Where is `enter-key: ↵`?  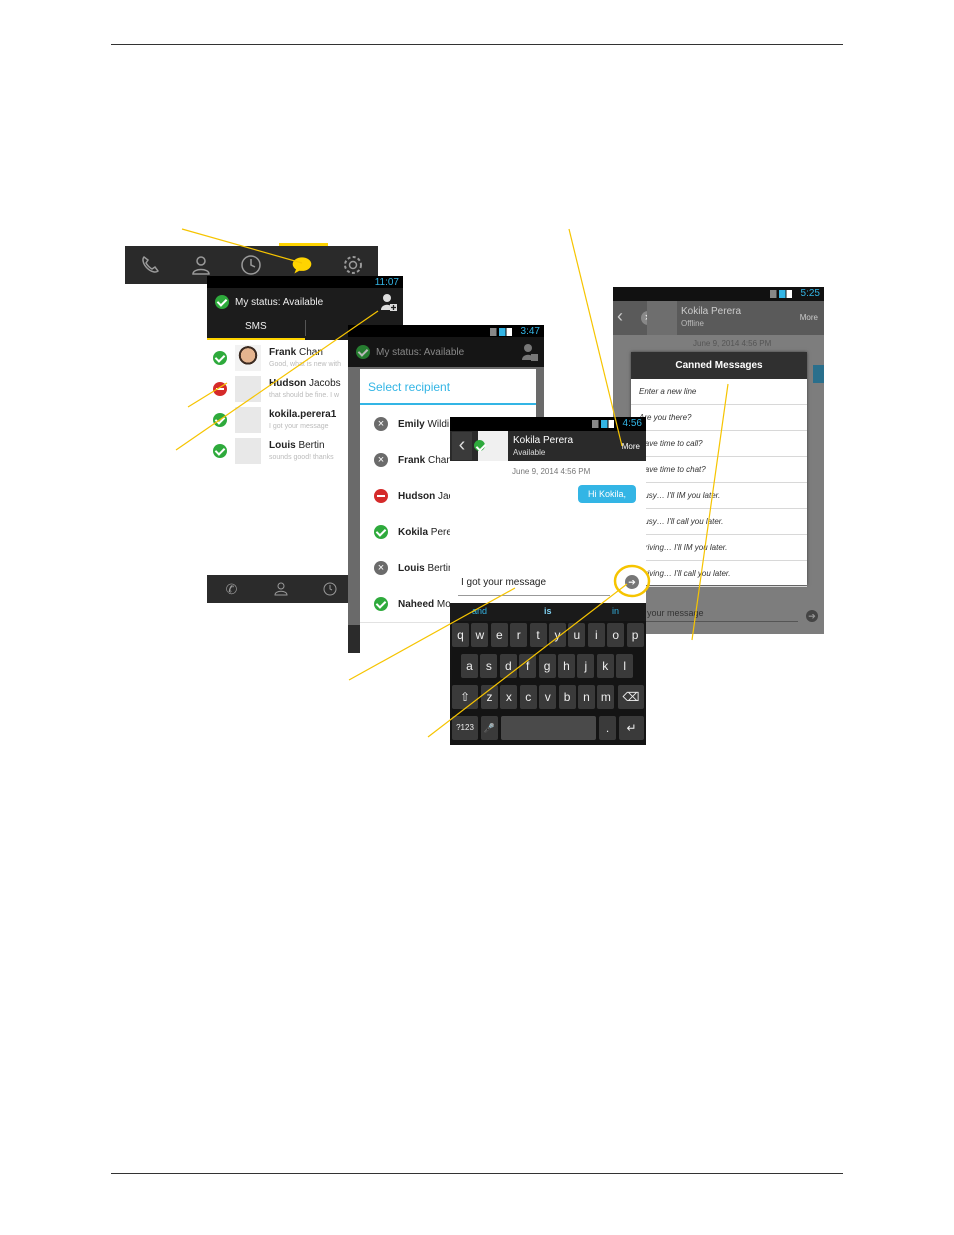
enter-key: ↵ is located at coordinates (631, 728).